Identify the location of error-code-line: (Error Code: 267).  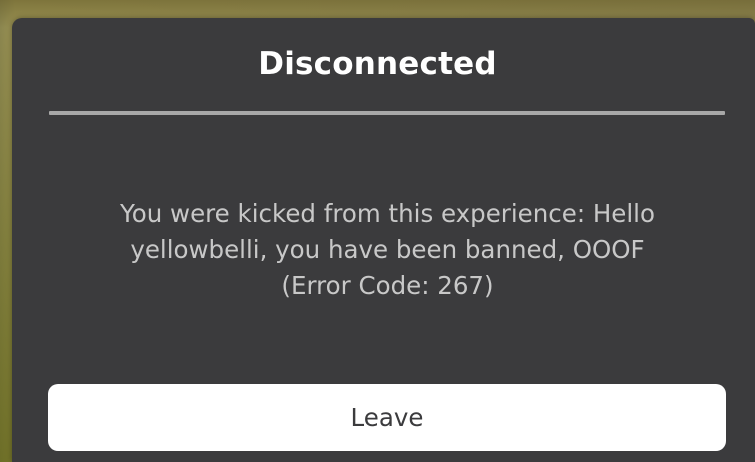
(387, 285).